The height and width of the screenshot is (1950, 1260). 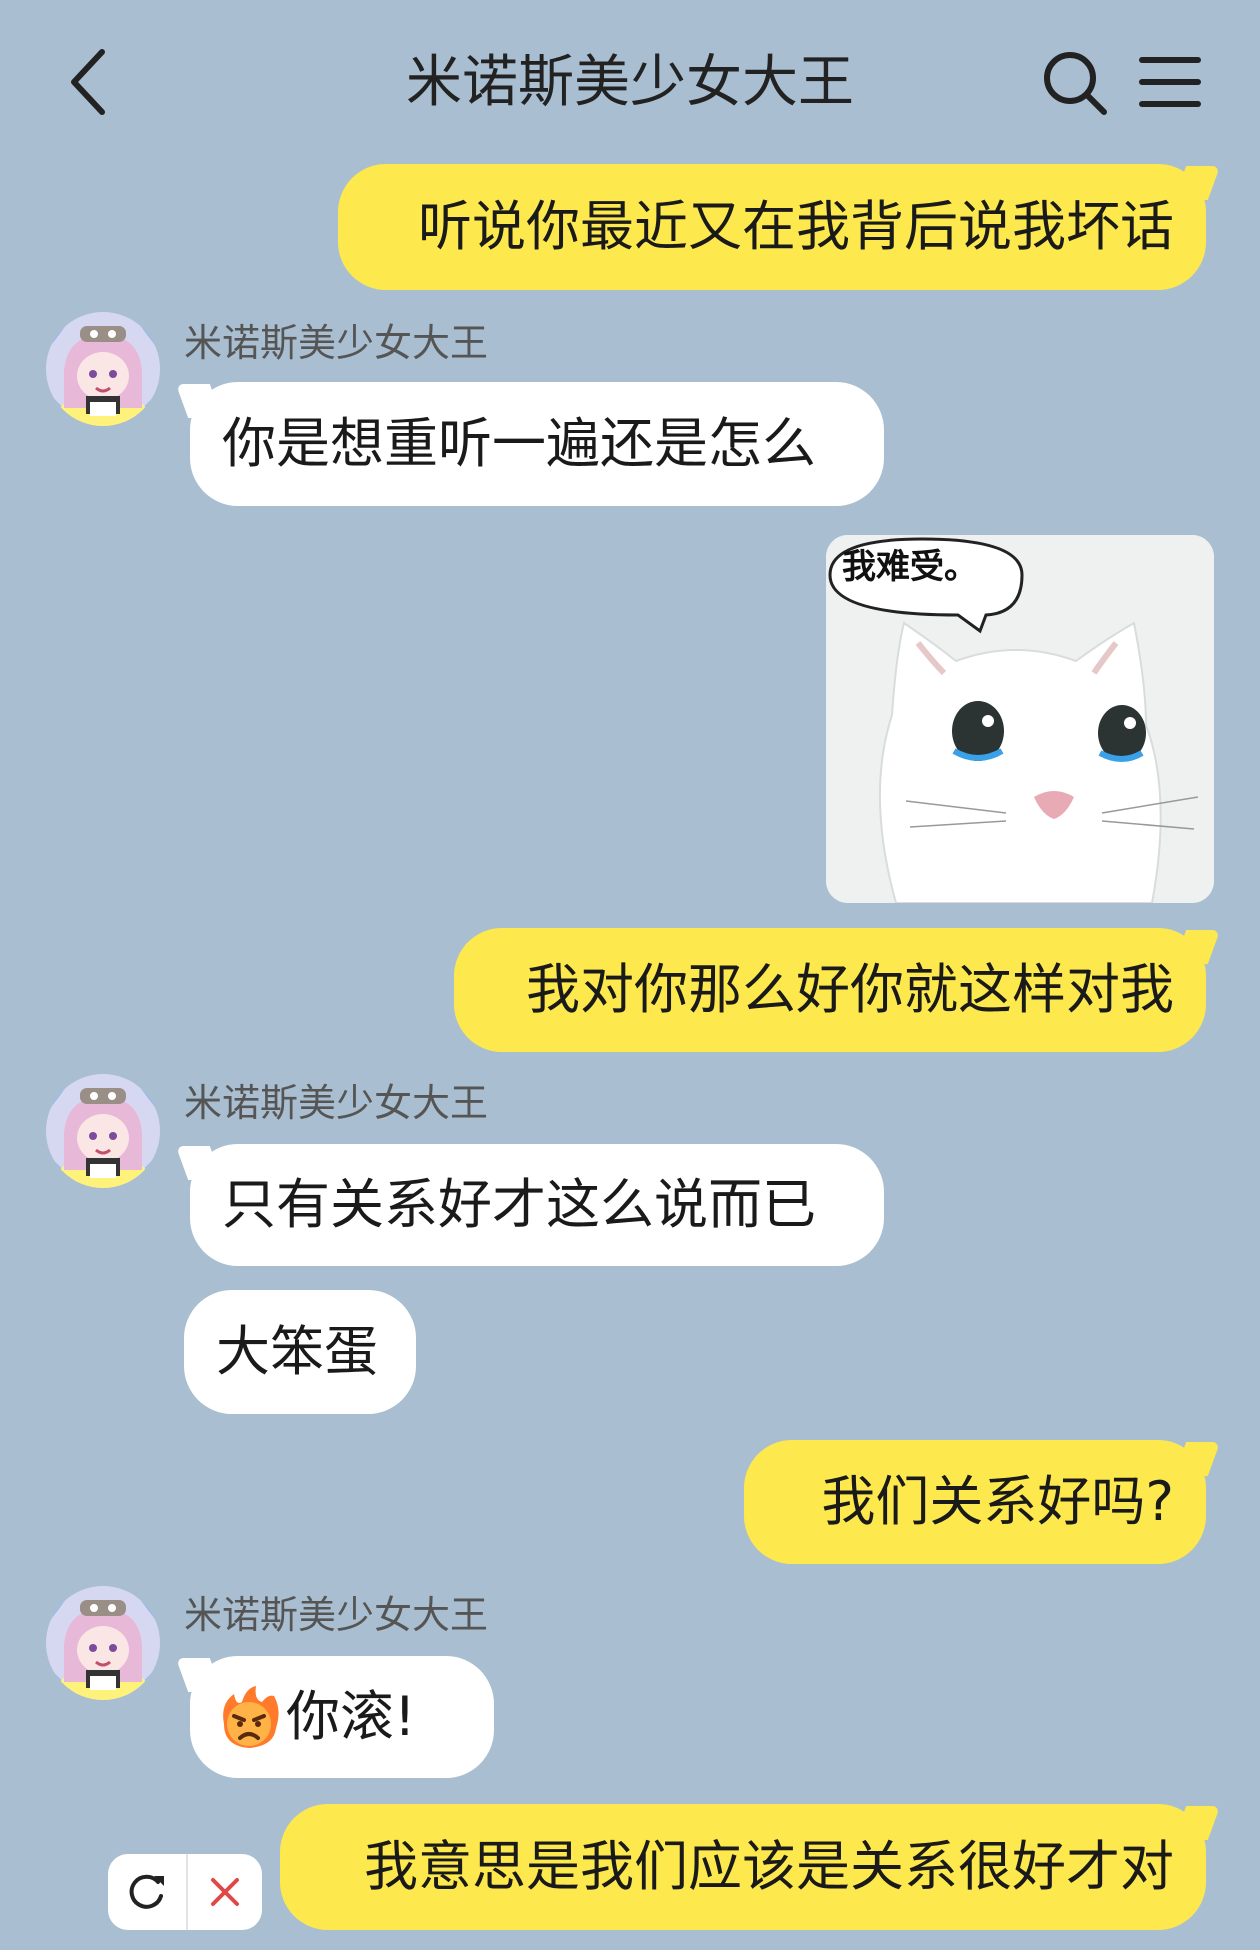 I want to click on search-icon, so click(x=1075, y=83).